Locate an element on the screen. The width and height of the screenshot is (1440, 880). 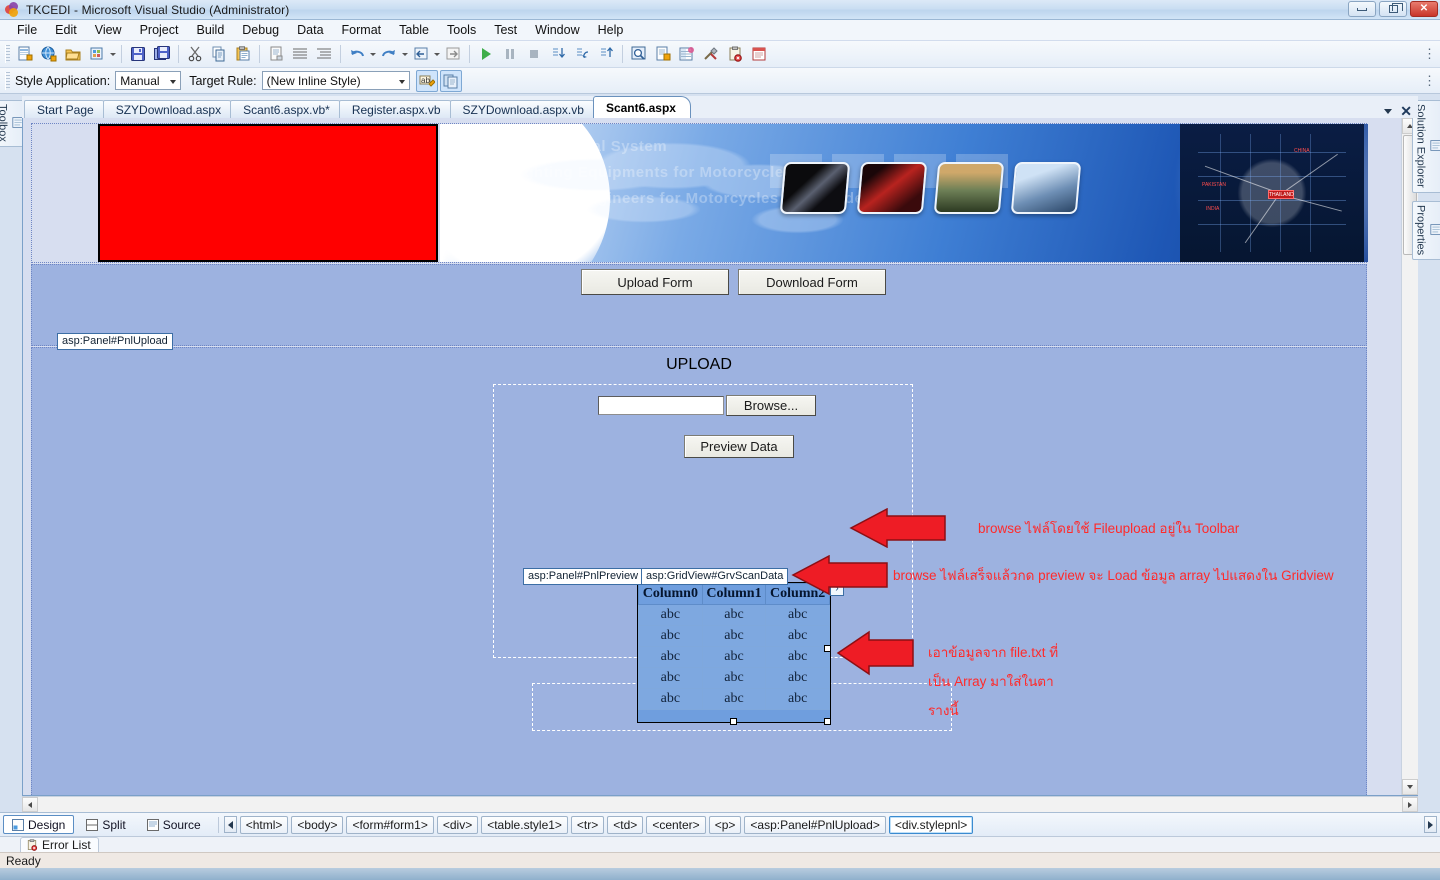
upload-form-button: Upload Form is located at coordinates (655, 282).